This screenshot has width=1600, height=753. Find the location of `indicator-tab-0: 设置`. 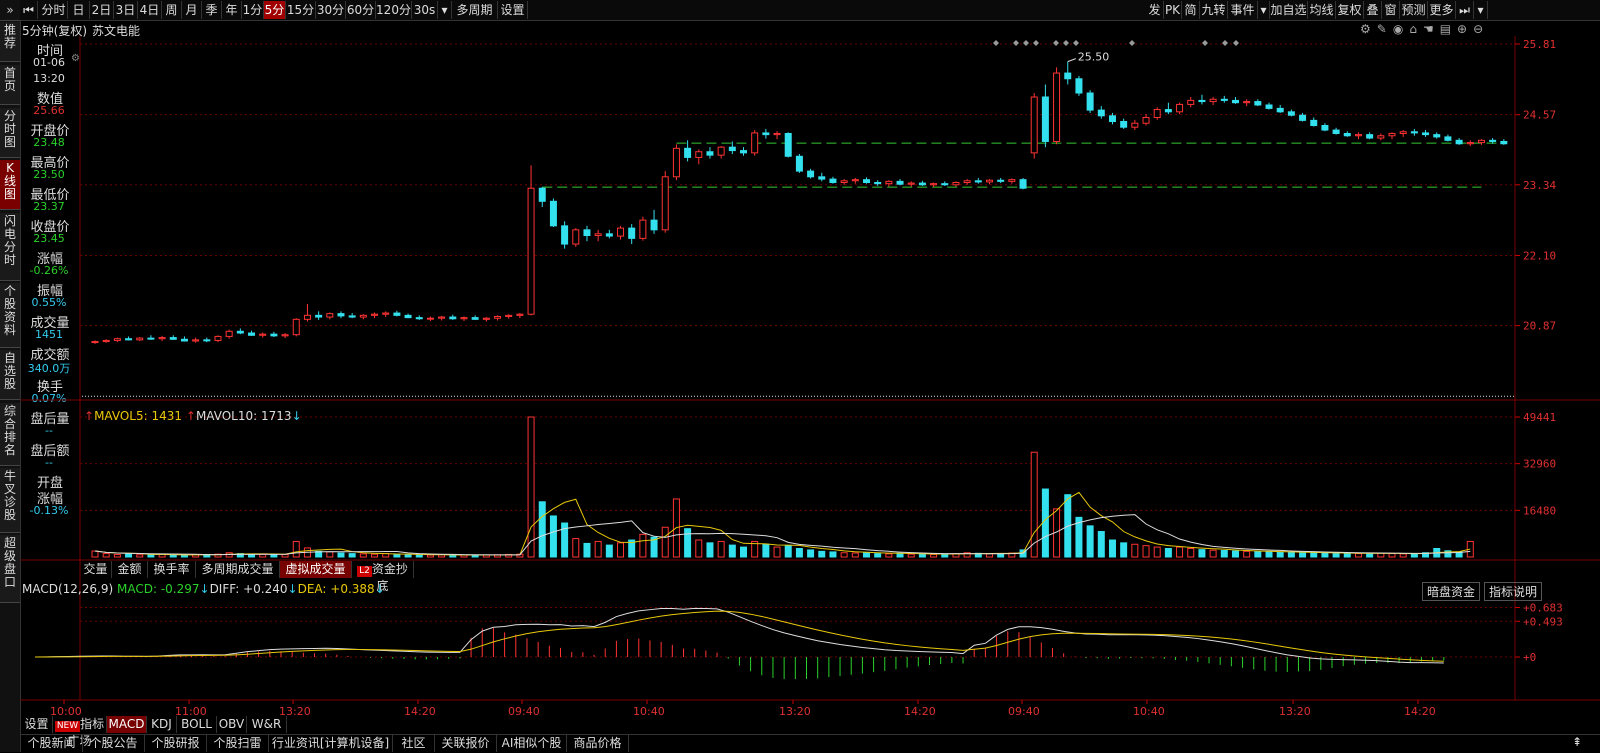

indicator-tab-0: 设置 is located at coordinates (37, 724).